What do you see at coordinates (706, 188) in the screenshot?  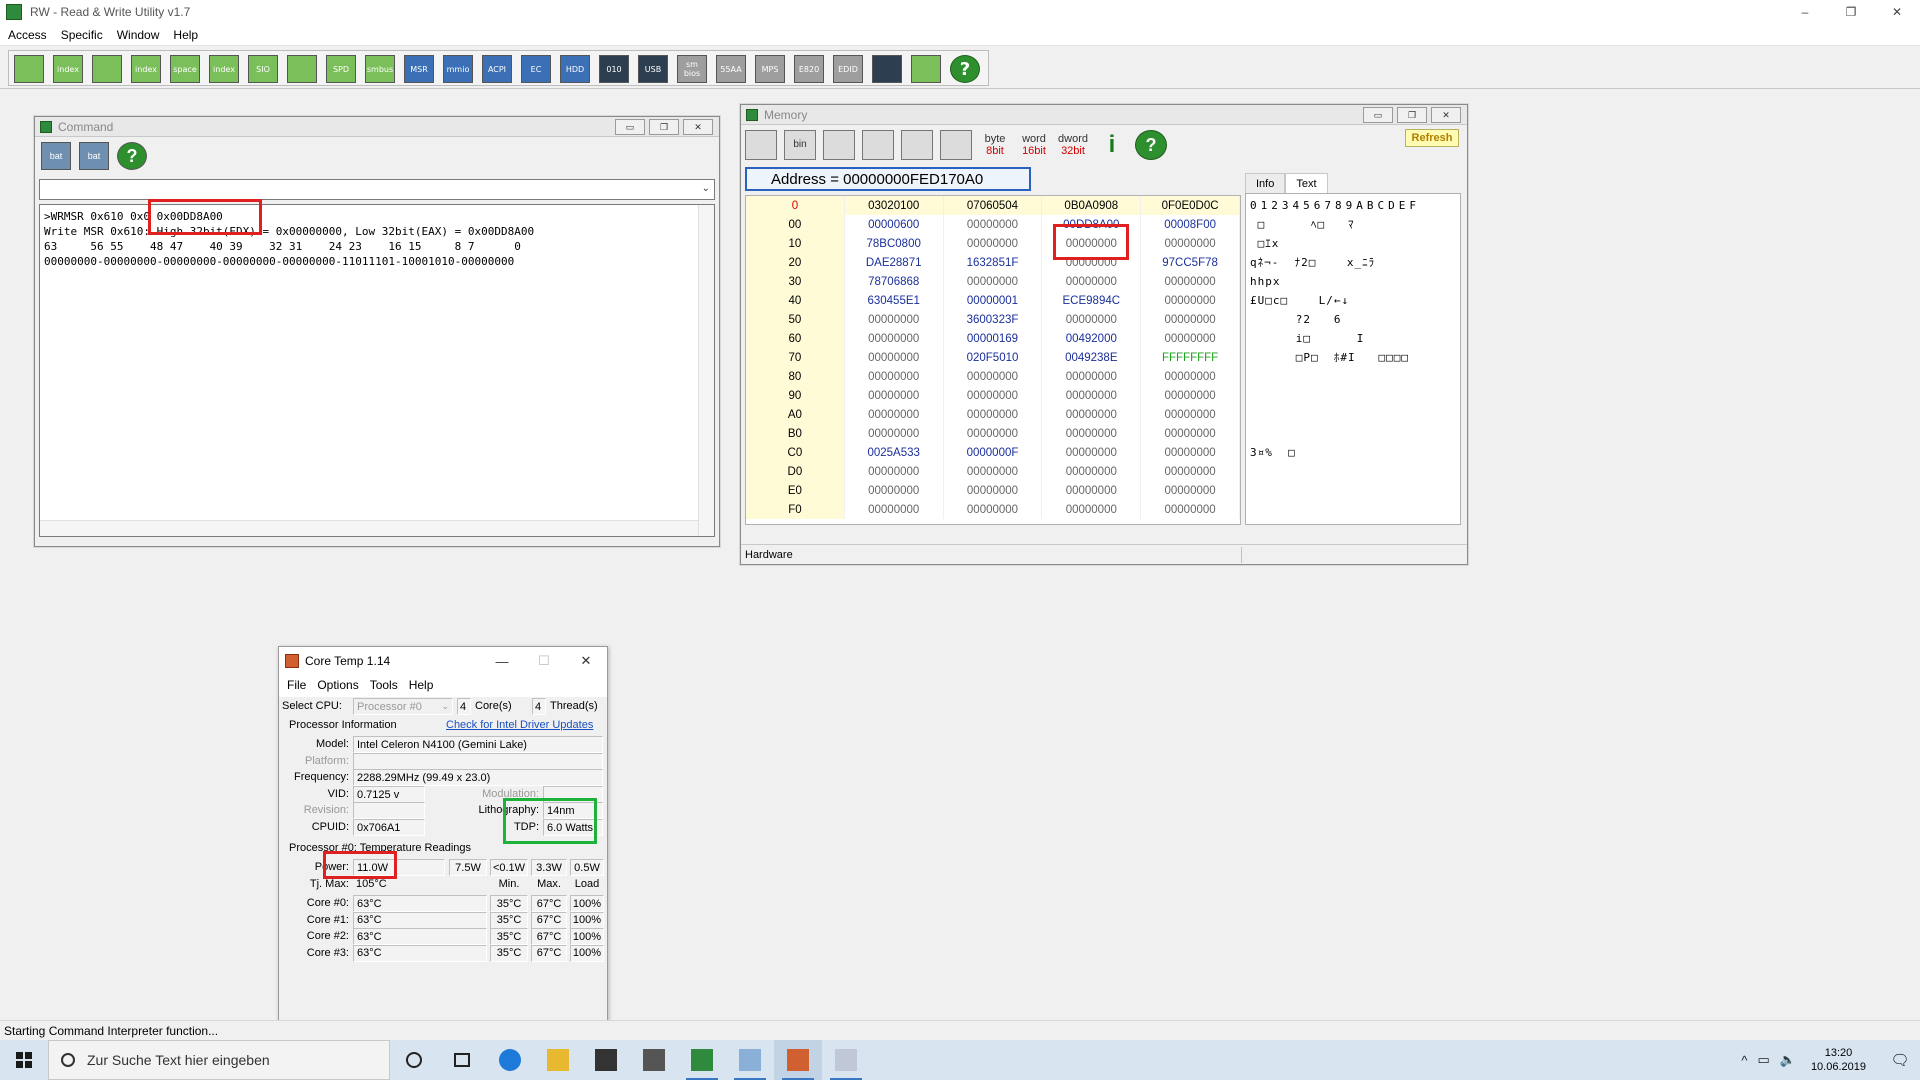 I see `chevron-down-icon: ⌄` at bounding box center [706, 188].